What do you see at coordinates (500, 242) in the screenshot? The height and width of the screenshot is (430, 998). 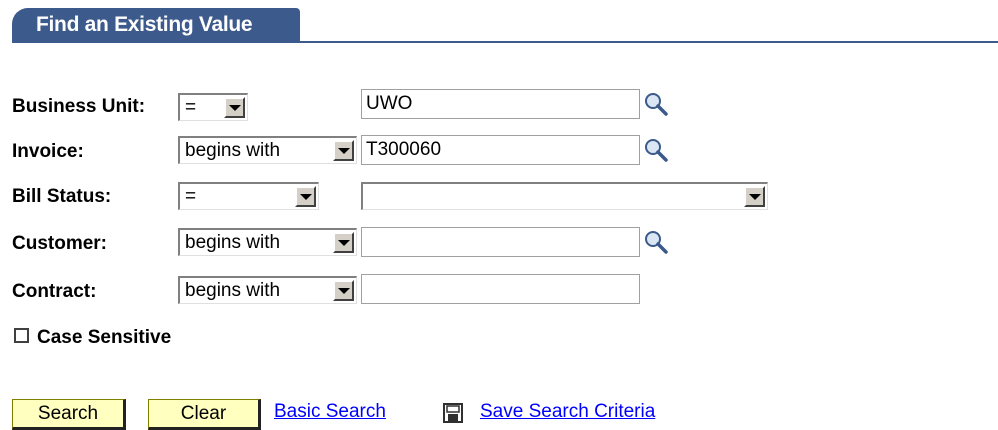 I see `customer-input` at bounding box center [500, 242].